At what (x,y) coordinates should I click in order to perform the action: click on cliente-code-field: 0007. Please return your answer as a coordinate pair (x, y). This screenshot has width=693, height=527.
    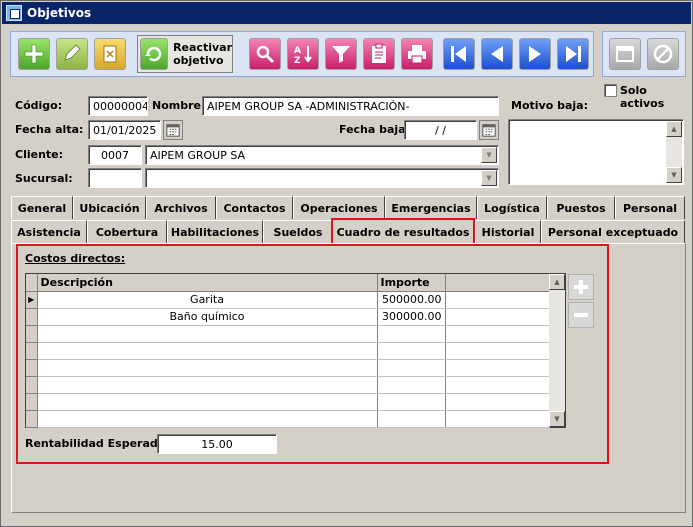
    Looking at the image, I should click on (115, 155).